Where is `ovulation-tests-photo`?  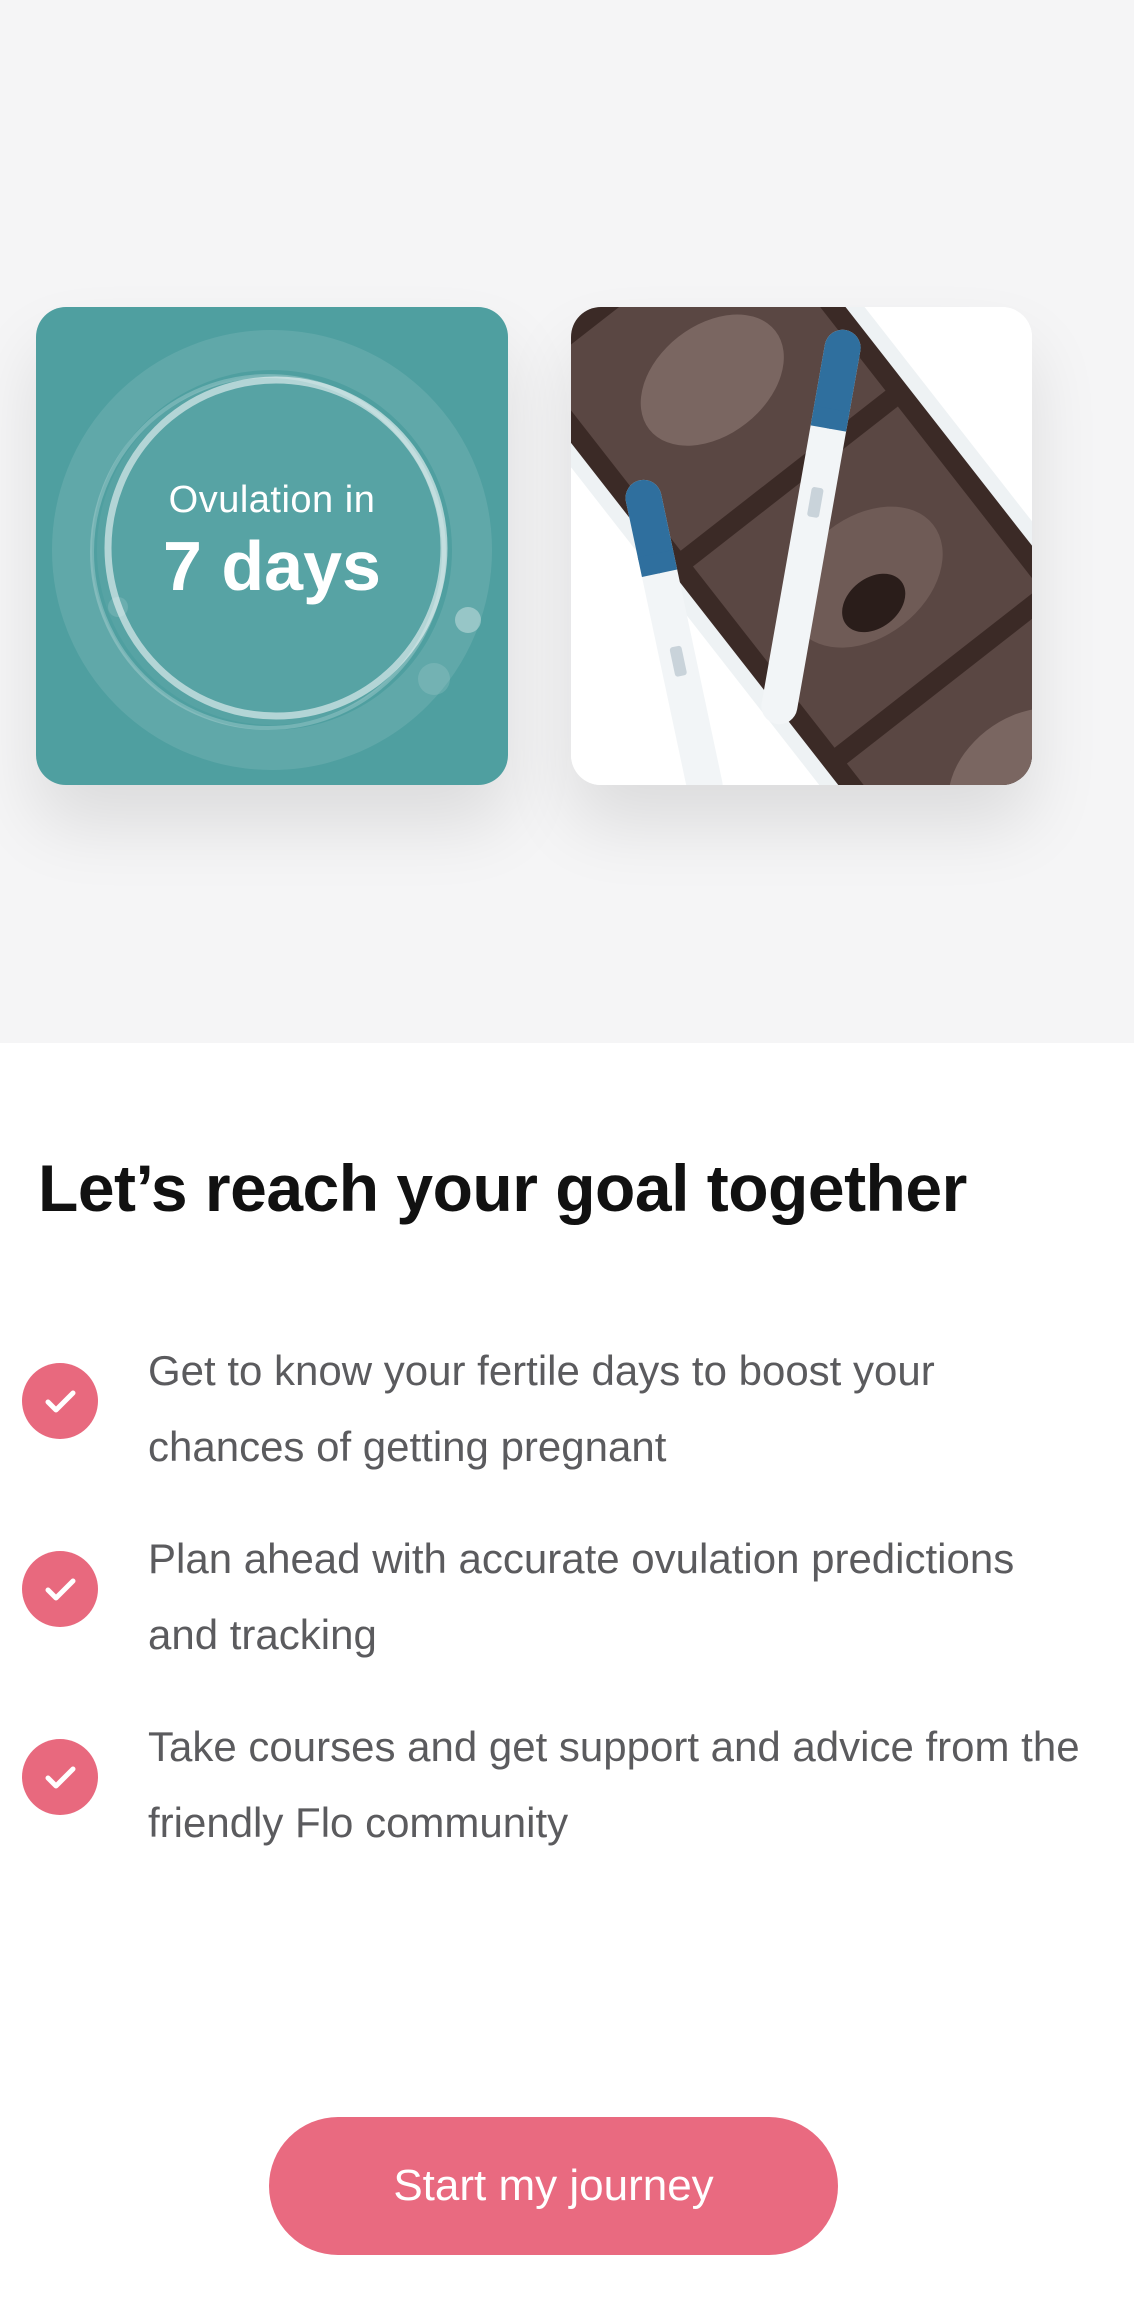 ovulation-tests-photo is located at coordinates (801, 546).